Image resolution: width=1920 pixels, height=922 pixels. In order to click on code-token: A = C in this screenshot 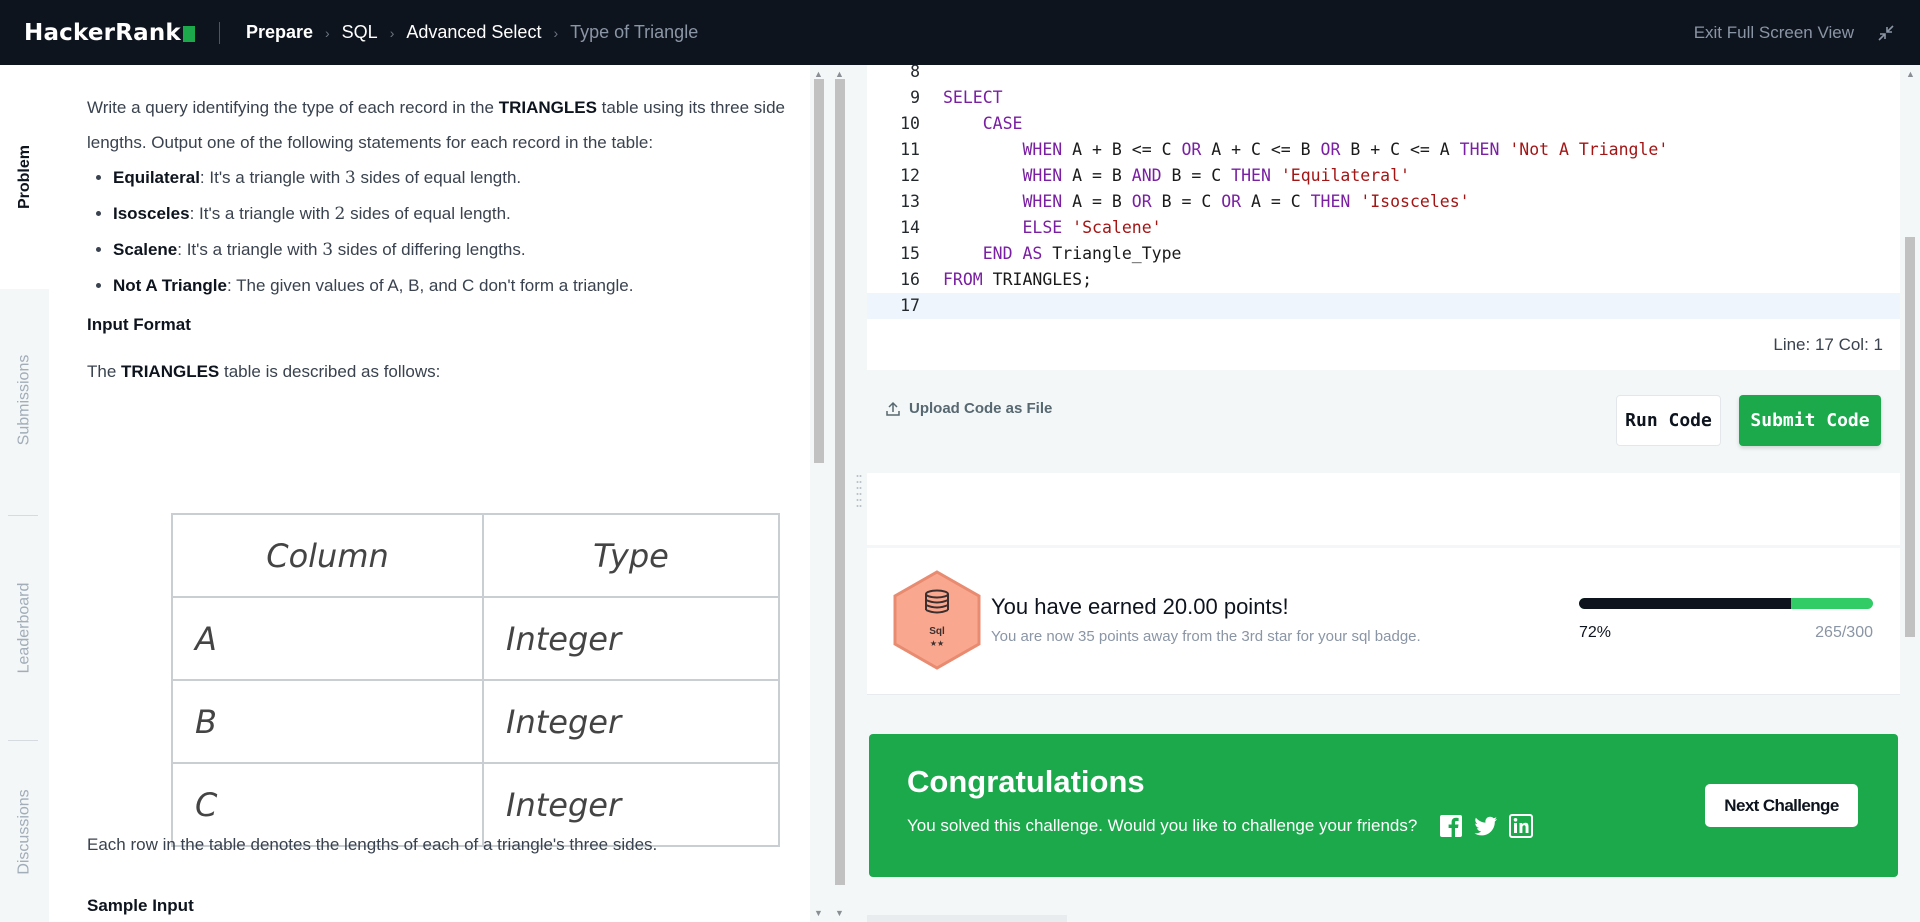, I will do `click(1276, 201)`.